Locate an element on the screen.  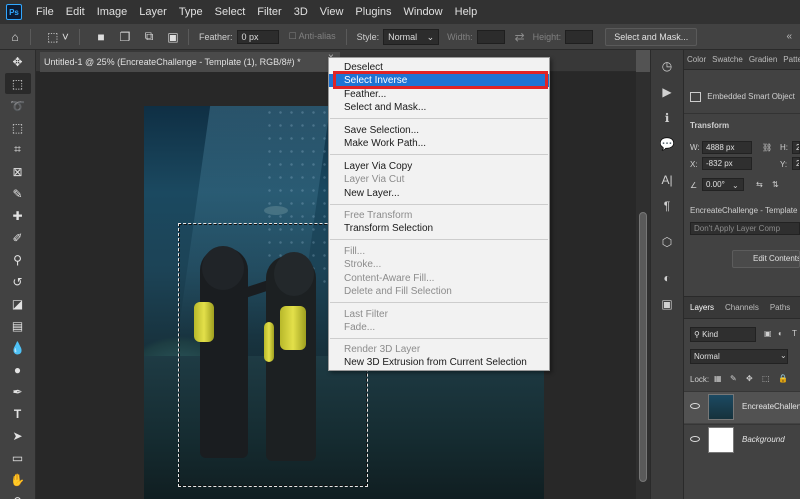
healing-brush-tool-icon: ✚ is located at coordinates (18, 215).